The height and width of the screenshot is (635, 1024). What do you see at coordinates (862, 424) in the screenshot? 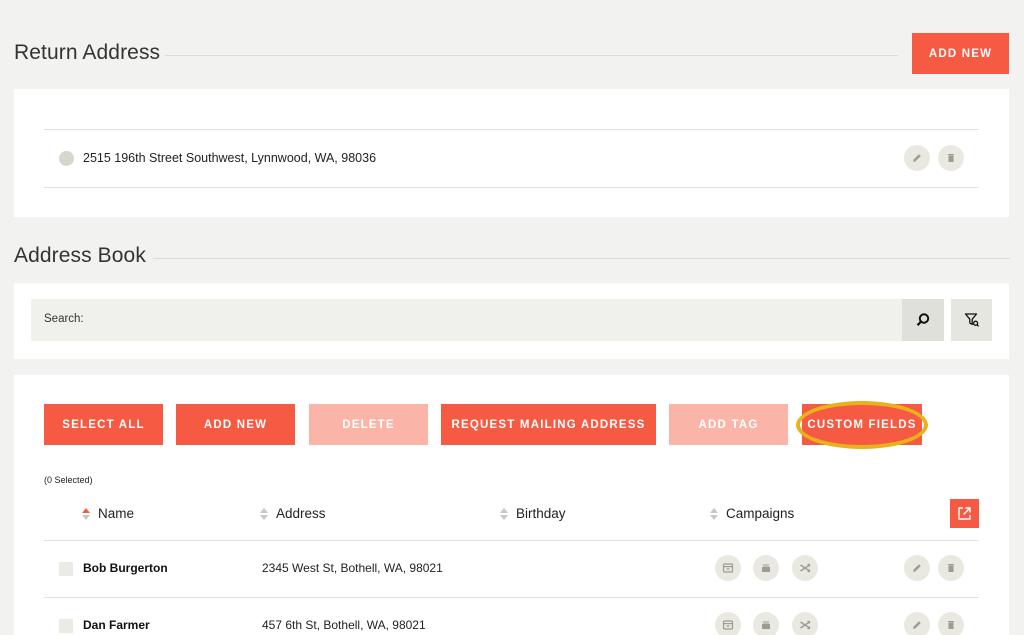
I see `custom-fields-button: CUSTOM FIELDS` at bounding box center [862, 424].